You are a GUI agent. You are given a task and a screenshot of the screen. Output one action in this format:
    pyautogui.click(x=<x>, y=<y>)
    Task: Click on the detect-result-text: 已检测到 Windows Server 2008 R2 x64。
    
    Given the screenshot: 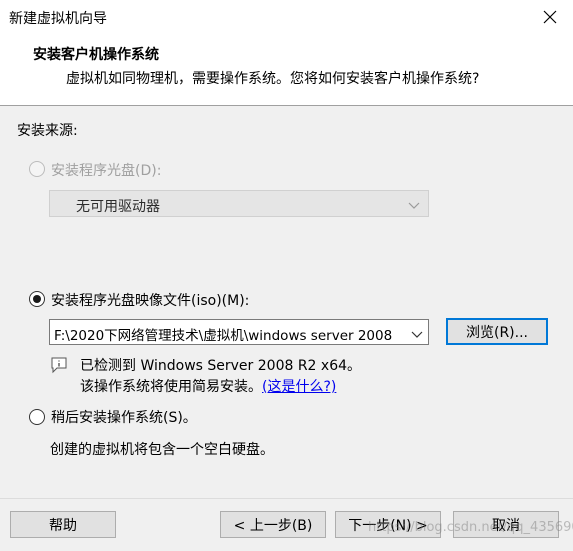 What is the action you would take?
    pyautogui.click(x=221, y=366)
    